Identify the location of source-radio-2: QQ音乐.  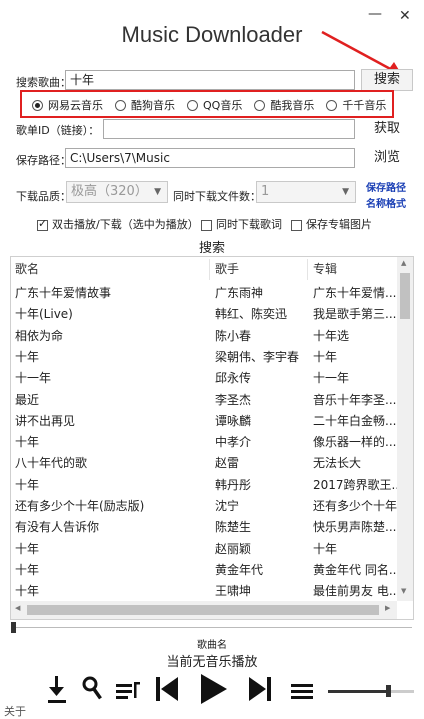
(214, 105).